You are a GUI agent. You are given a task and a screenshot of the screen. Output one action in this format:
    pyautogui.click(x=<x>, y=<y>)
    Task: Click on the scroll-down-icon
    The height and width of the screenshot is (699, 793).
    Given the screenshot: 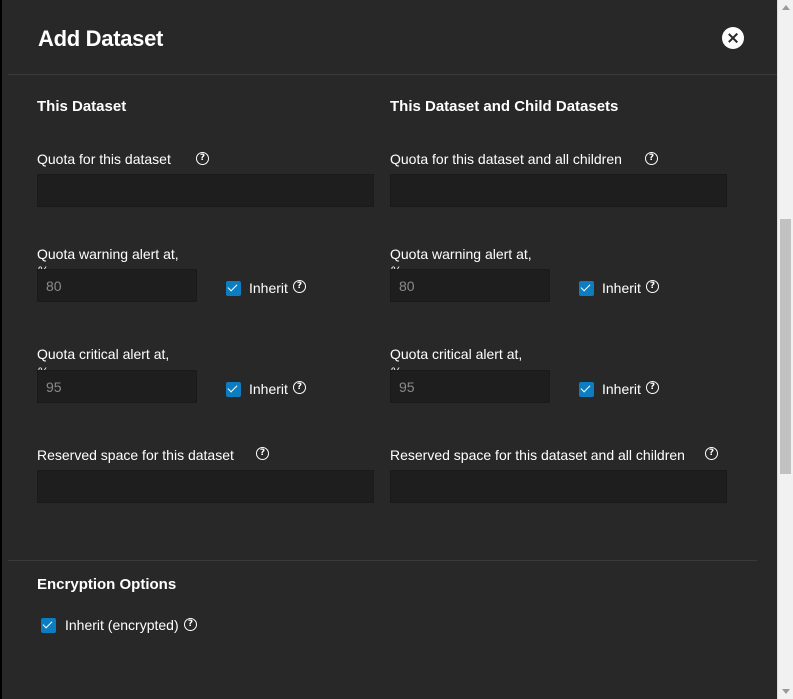 What is the action you would take?
    pyautogui.click(x=786, y=691)
    